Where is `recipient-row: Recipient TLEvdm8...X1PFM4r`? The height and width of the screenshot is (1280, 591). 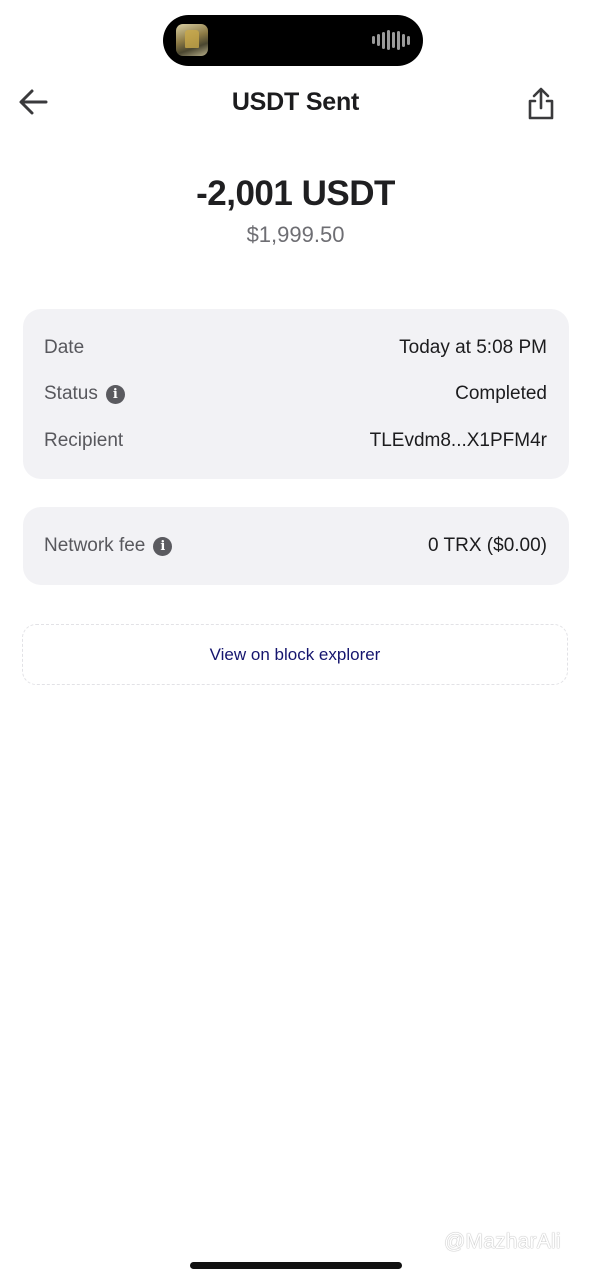
recipient-row: Recipient TLEvdm8...X1PFM4r is located at coordinates (295, 441).